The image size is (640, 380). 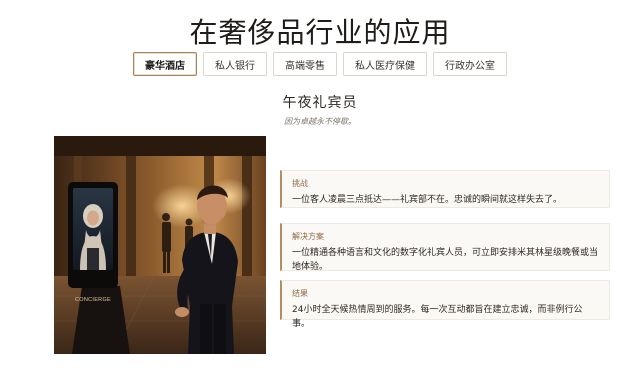 What do you see at coordinates (308, 236) in the screenshot?
I see `solution-label: 解决方案` at bounding box center [308, 236].